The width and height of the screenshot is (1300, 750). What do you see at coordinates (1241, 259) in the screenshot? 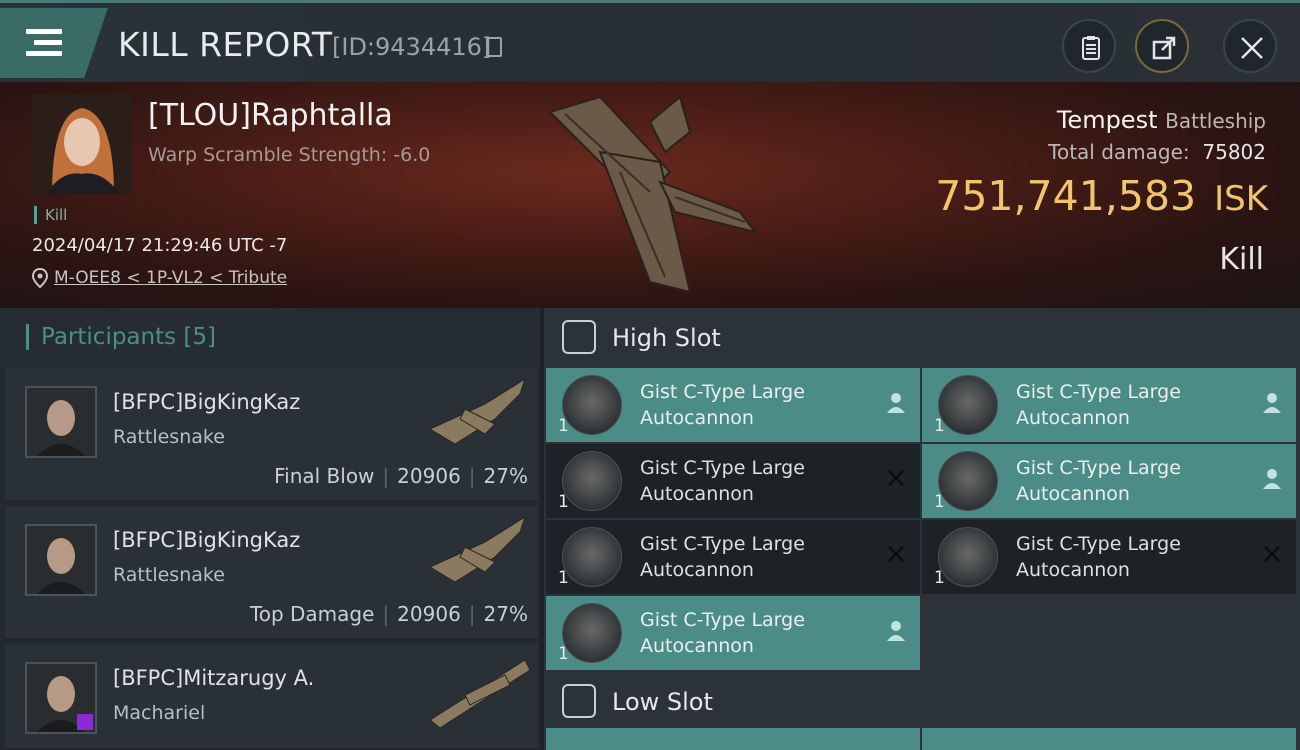
I see `result-label: Kill` at bounding box center [1241, 259].